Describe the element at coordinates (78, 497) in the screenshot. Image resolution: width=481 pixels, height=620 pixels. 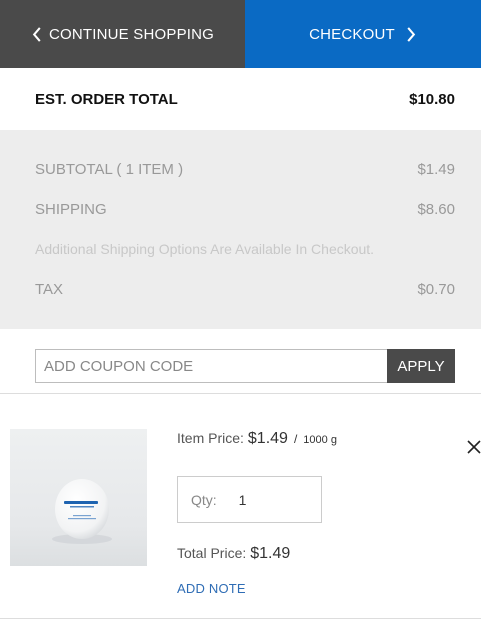
I see `product-image` at that location.